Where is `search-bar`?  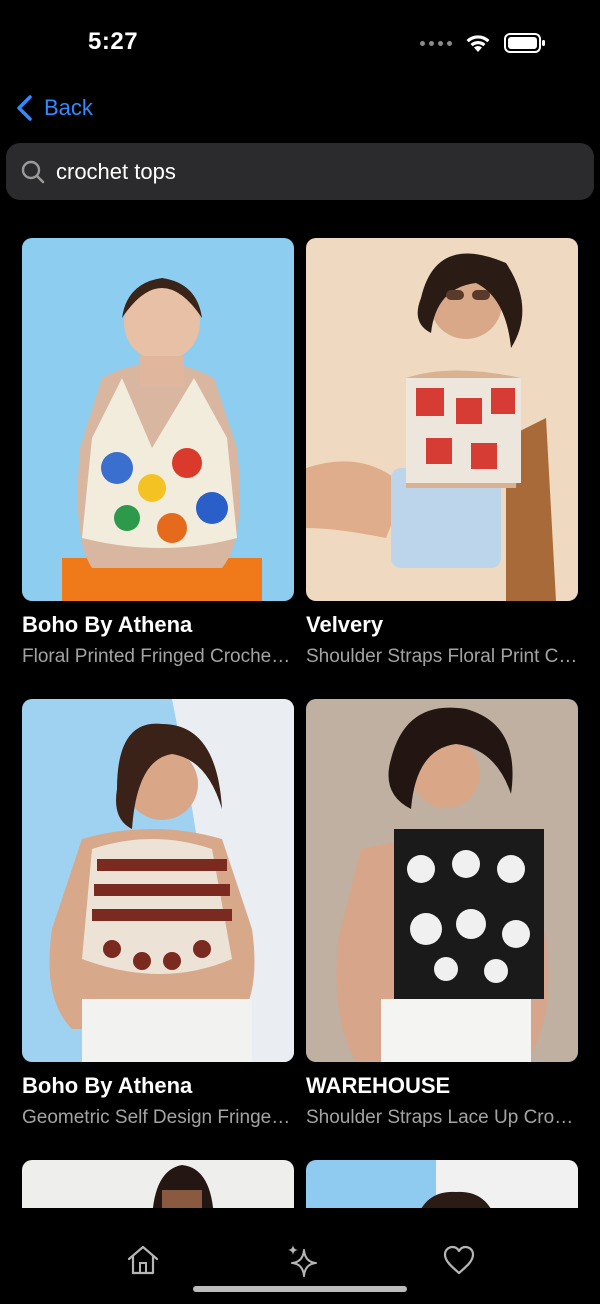
search-bar is located at coordinates (300, 171).